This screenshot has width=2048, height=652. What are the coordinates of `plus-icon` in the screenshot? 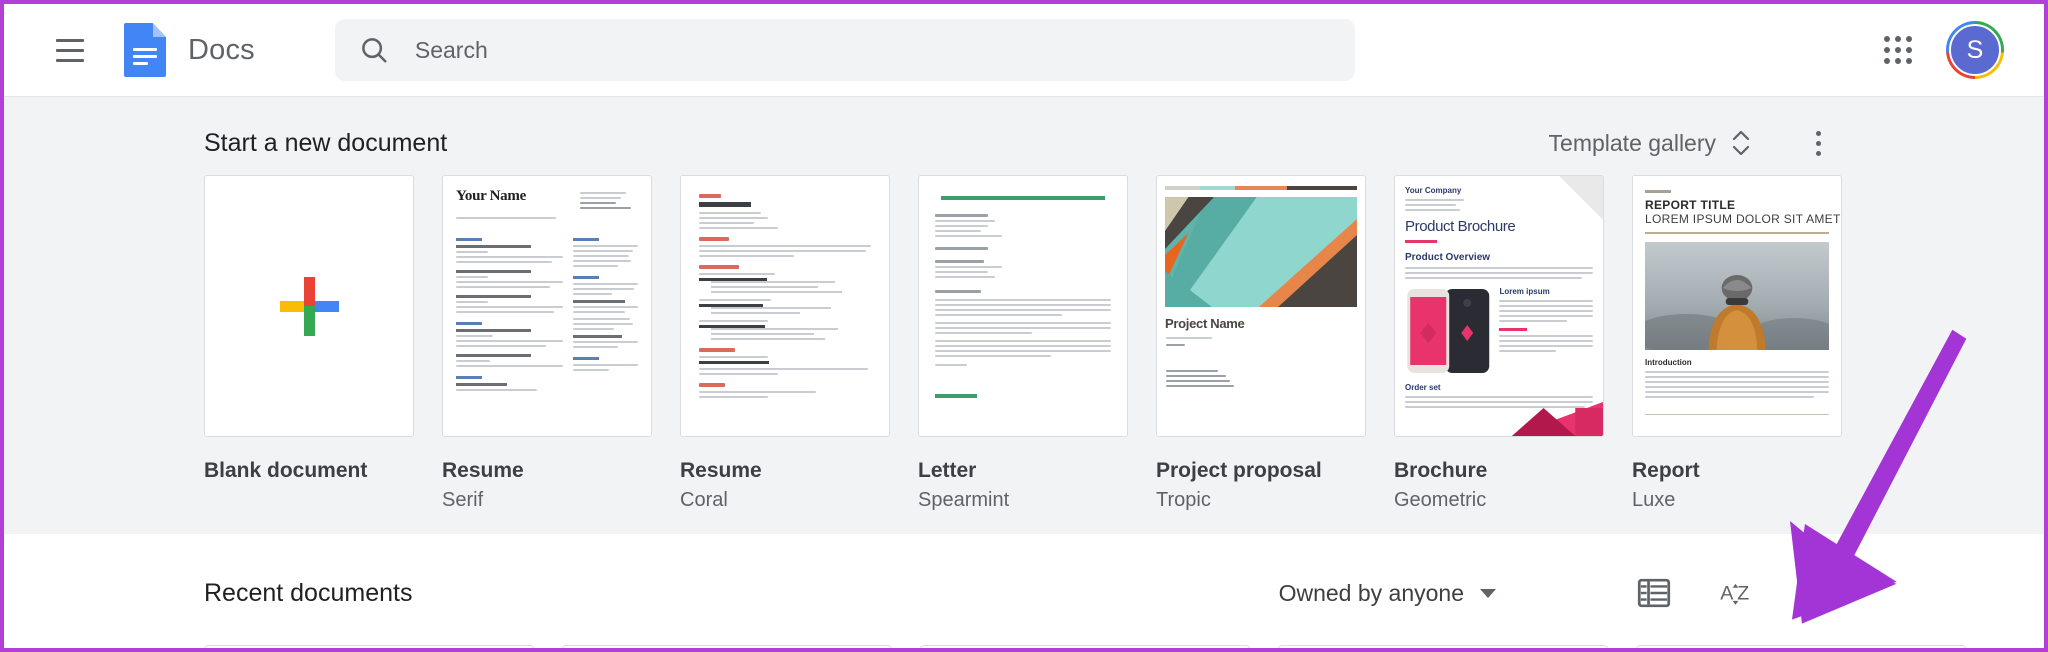 It's located at (309, 306).